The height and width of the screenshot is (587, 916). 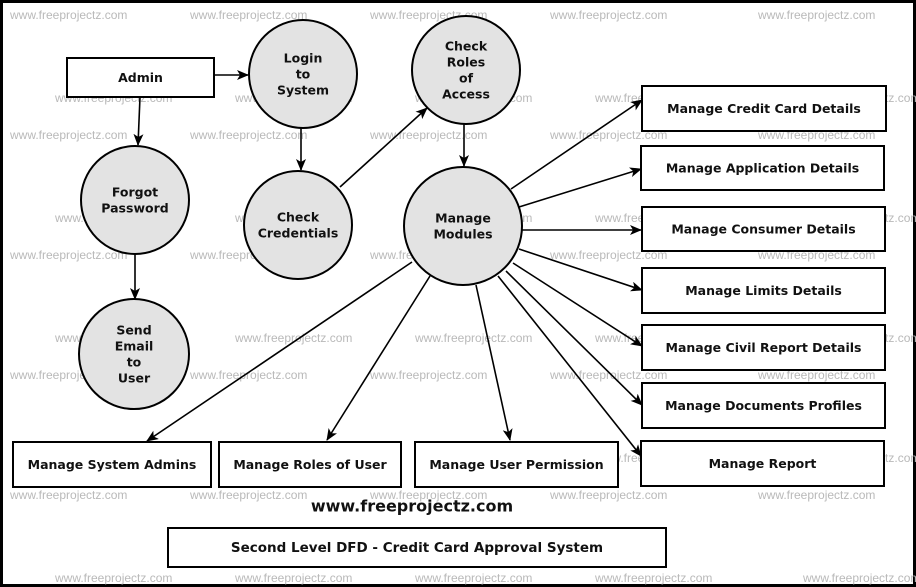 What do you see at coordinates (466, 62) in the screenshot?
I see `process-label-line: Roles` at bounding box center [466, 62].